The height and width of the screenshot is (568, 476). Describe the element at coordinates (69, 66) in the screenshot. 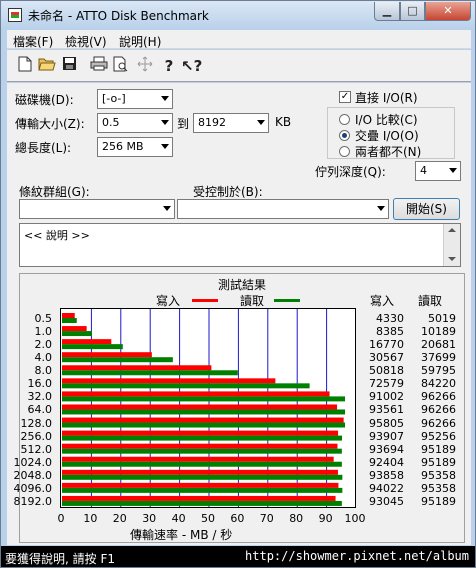

I see `save-icon` at that location.